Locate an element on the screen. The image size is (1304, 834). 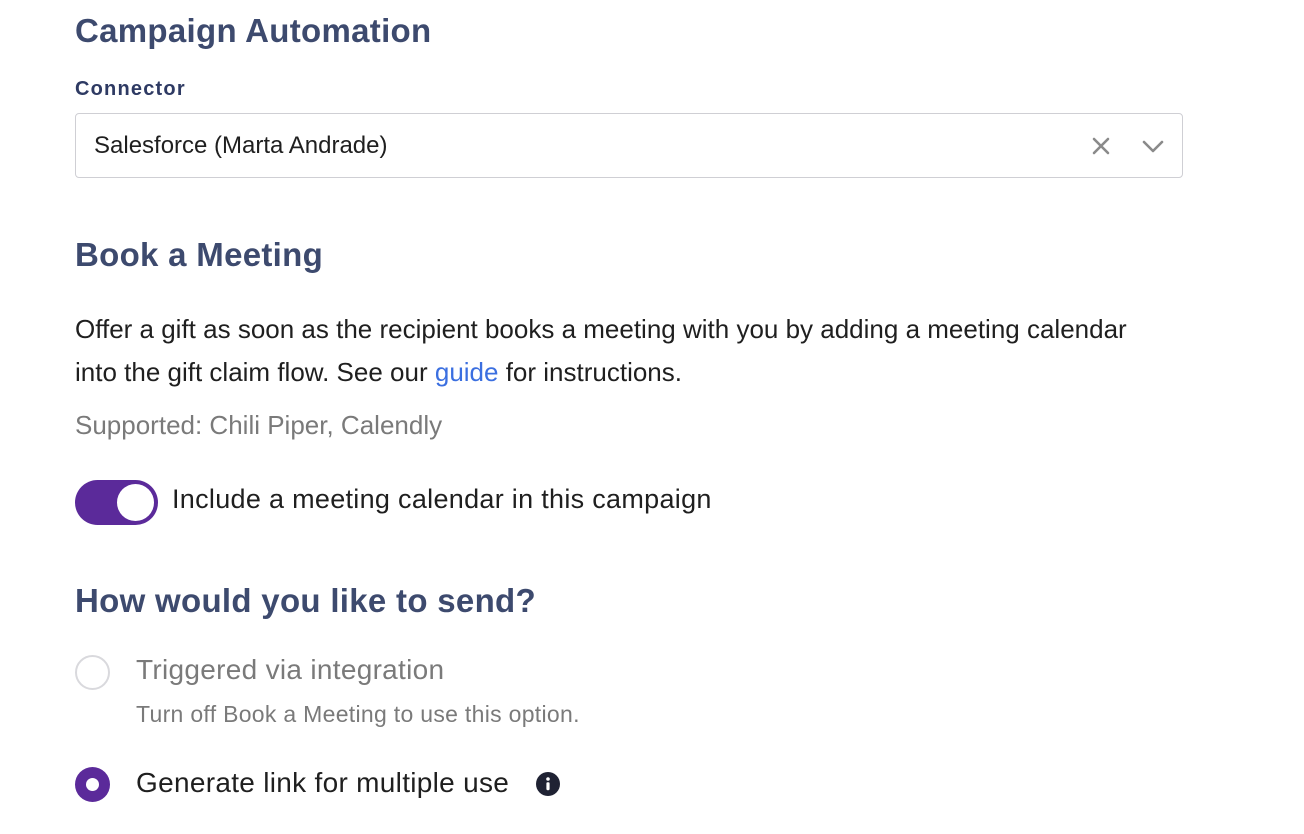
supported-integrations-text: Supported: Chili Piper, Calendly is located at coordinates (259, 425).